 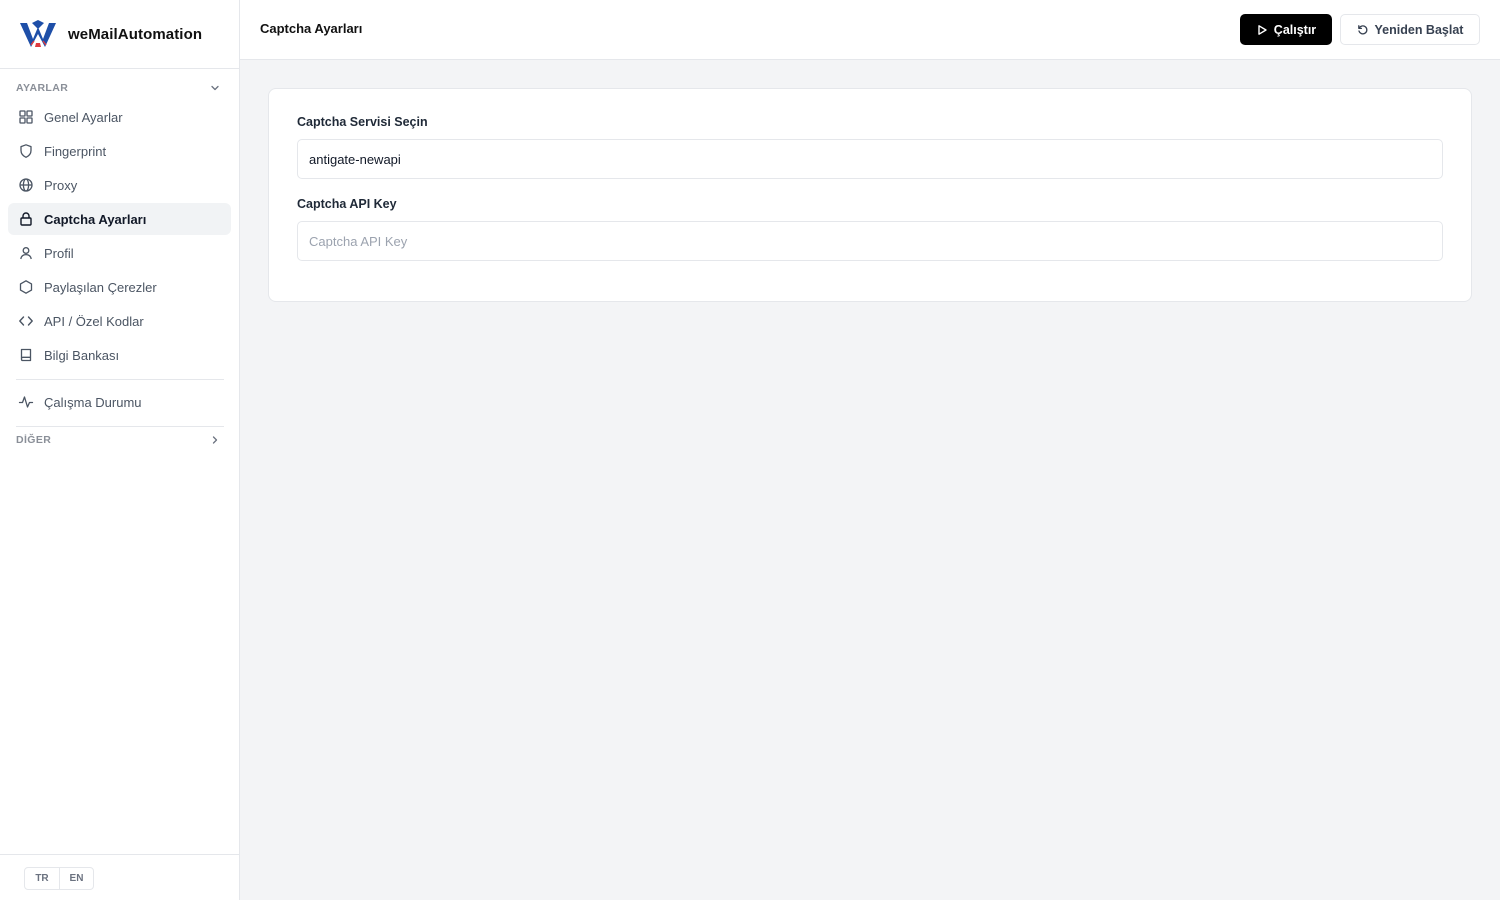 I want to click on brand: weMailAutomation, so click(x=119, y=34).